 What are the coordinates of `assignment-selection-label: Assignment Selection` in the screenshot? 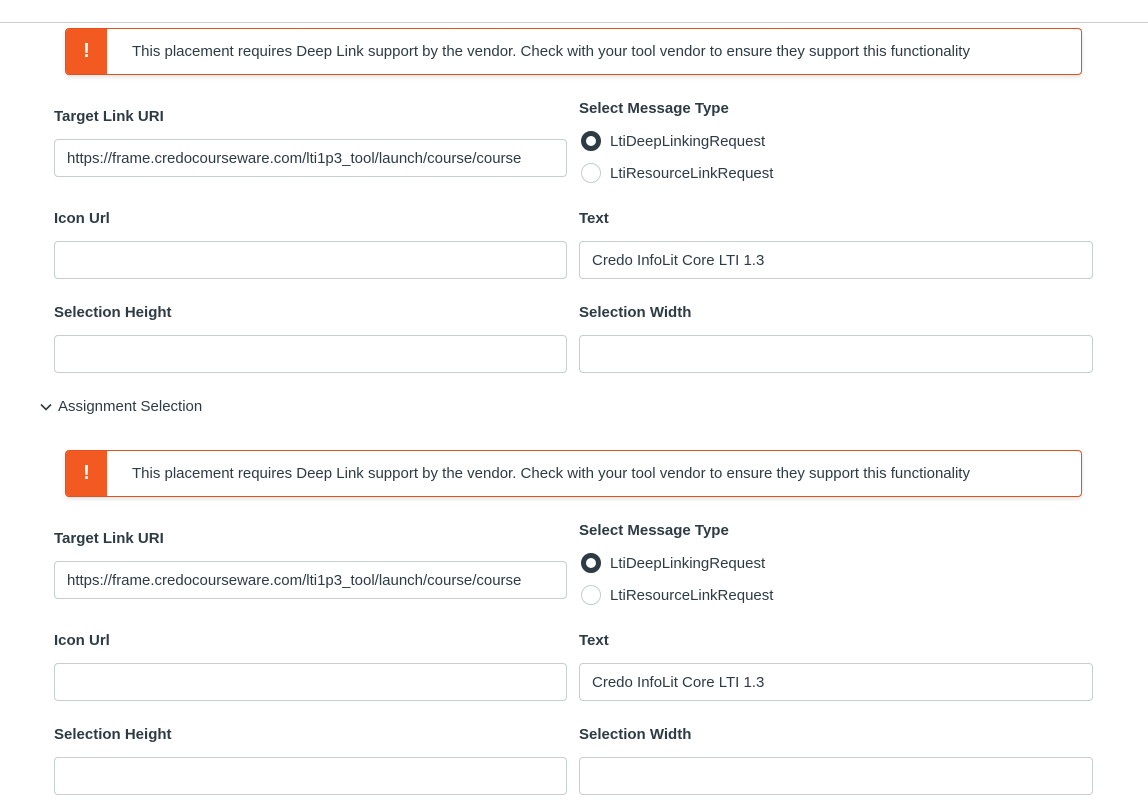 It's located at (130, 406).